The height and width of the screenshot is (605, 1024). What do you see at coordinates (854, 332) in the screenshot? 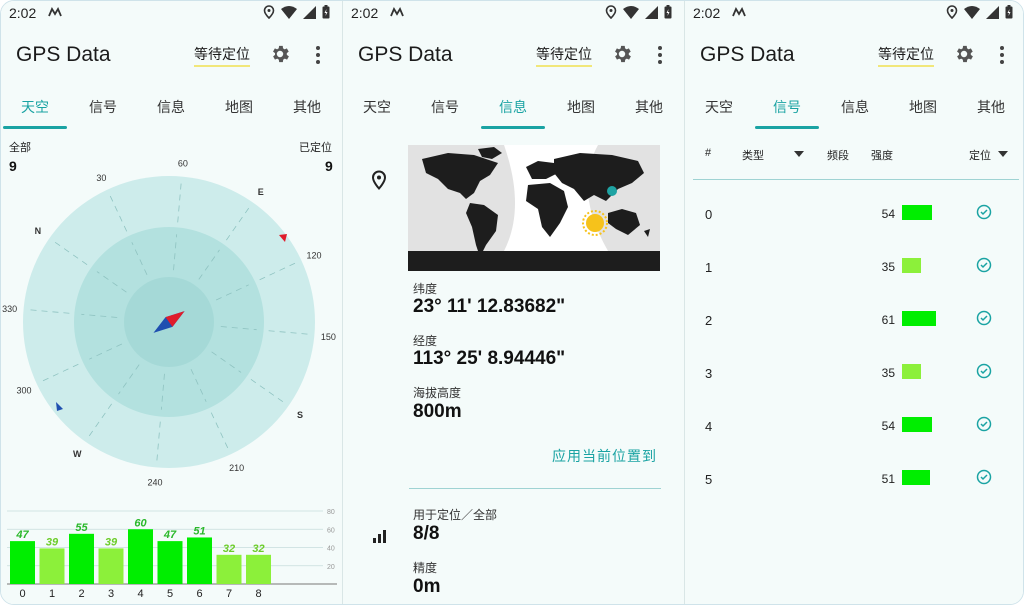
I see `table-row: 2 61` at bounding box center [854, 332].